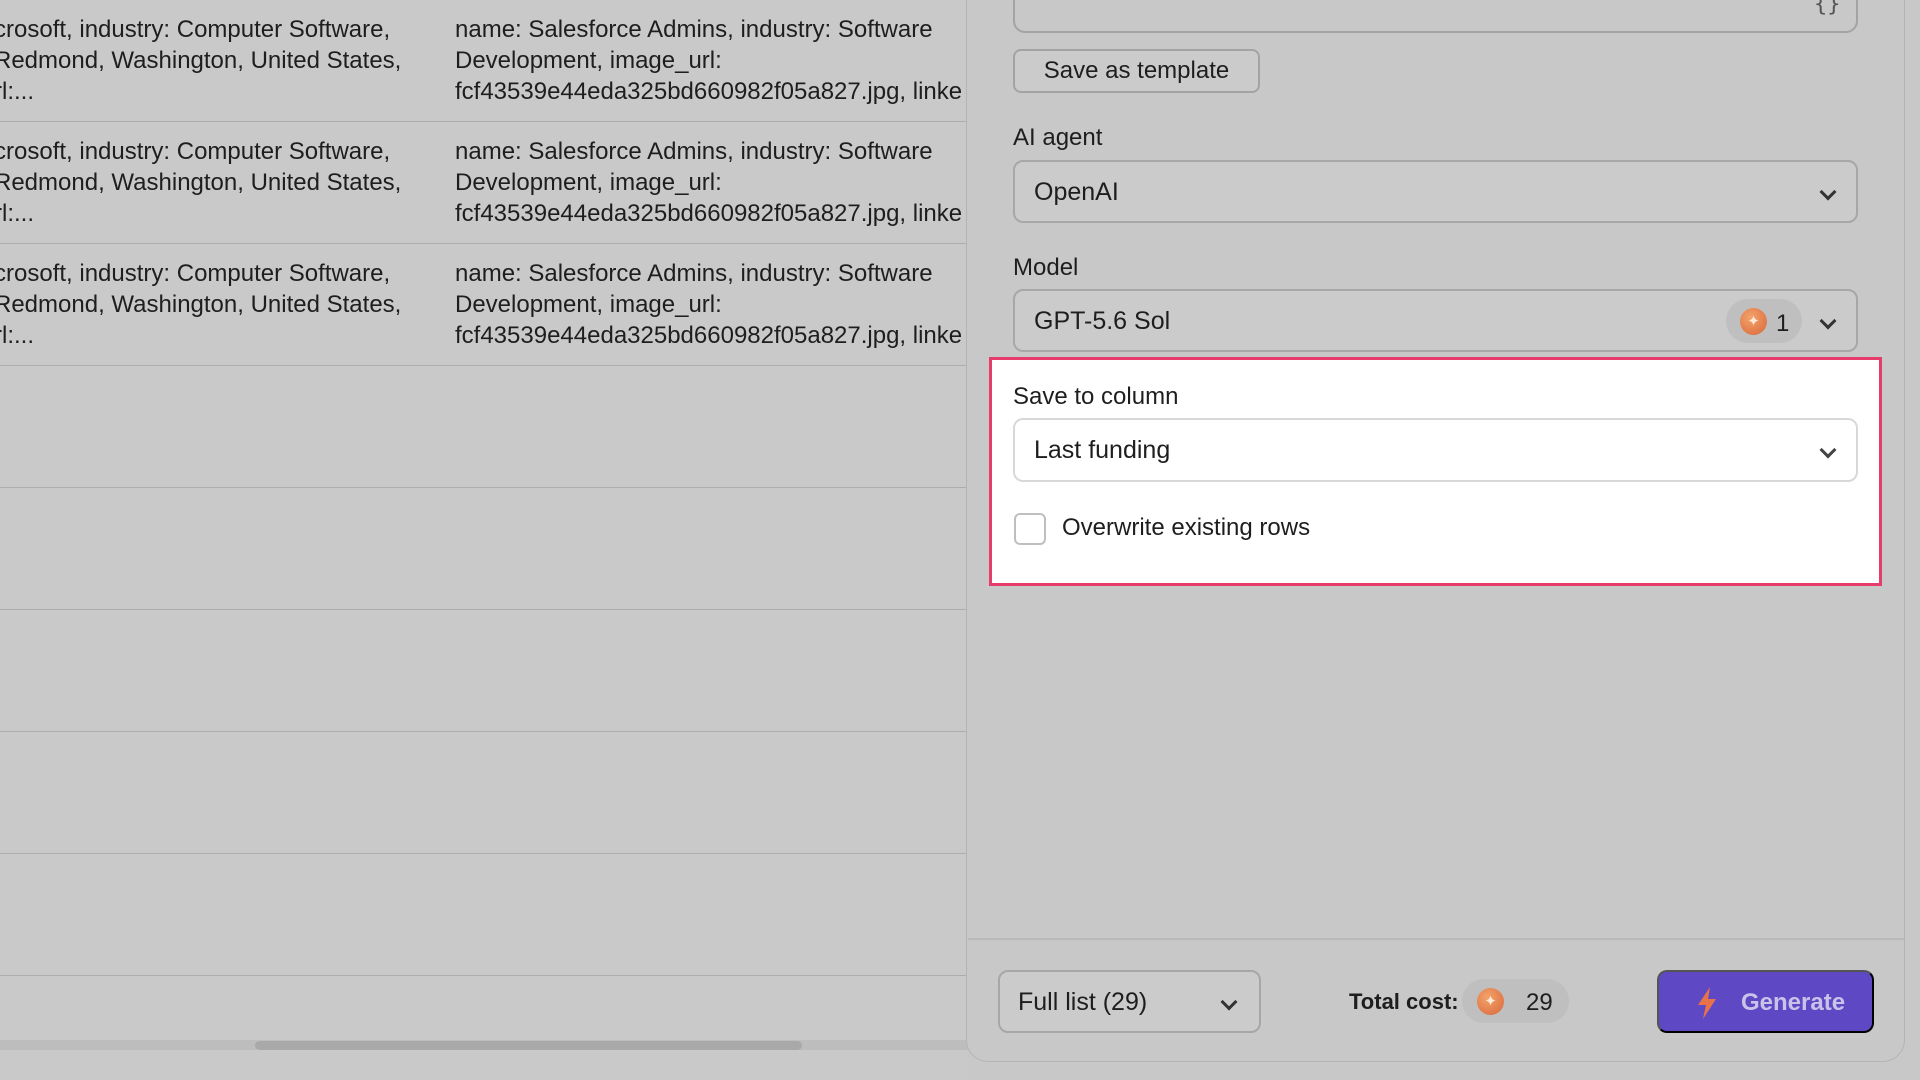 This screenshot has width=1920, height=1080. What do you see at coordinates (1707, 1003) in the screenshot?
I see `lightning-bolt-icon` at bounding box center [1707, 1003].